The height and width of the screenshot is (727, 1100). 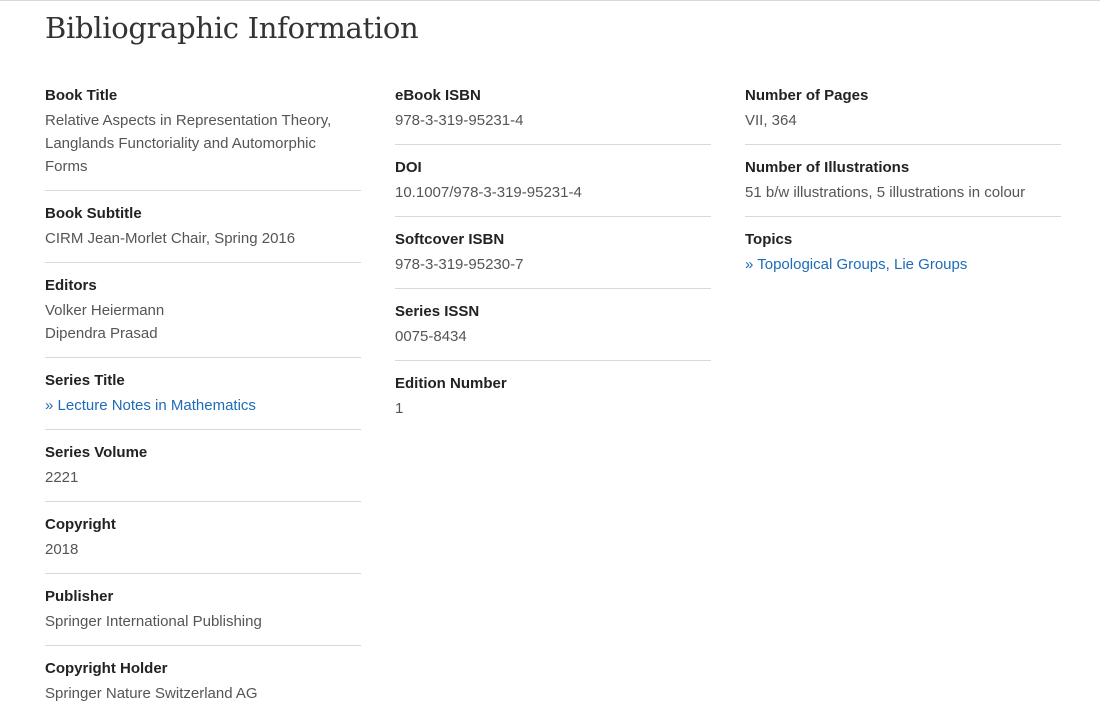 What do you see at coordinates (769, 239) in the screenshot?
I see `topics-label: Topics` at bounding box center [769, 239].